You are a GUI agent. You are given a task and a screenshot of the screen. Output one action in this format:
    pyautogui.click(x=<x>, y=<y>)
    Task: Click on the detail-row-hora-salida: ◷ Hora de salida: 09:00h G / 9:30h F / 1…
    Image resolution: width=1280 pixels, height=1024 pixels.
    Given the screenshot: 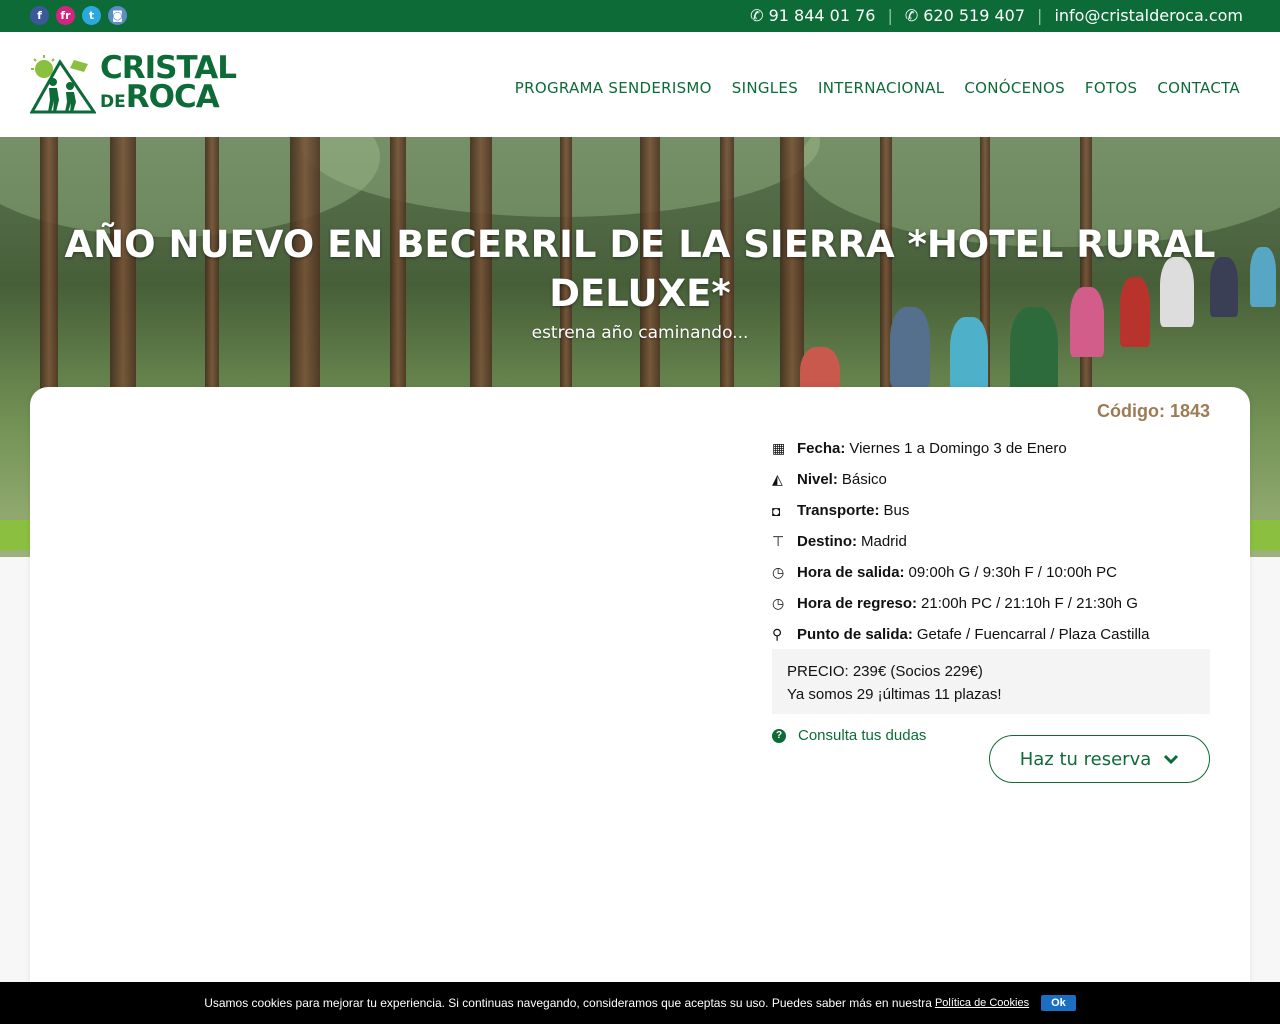 What is the action you would take?
    pyautogui.click(x=992, y=572)
    